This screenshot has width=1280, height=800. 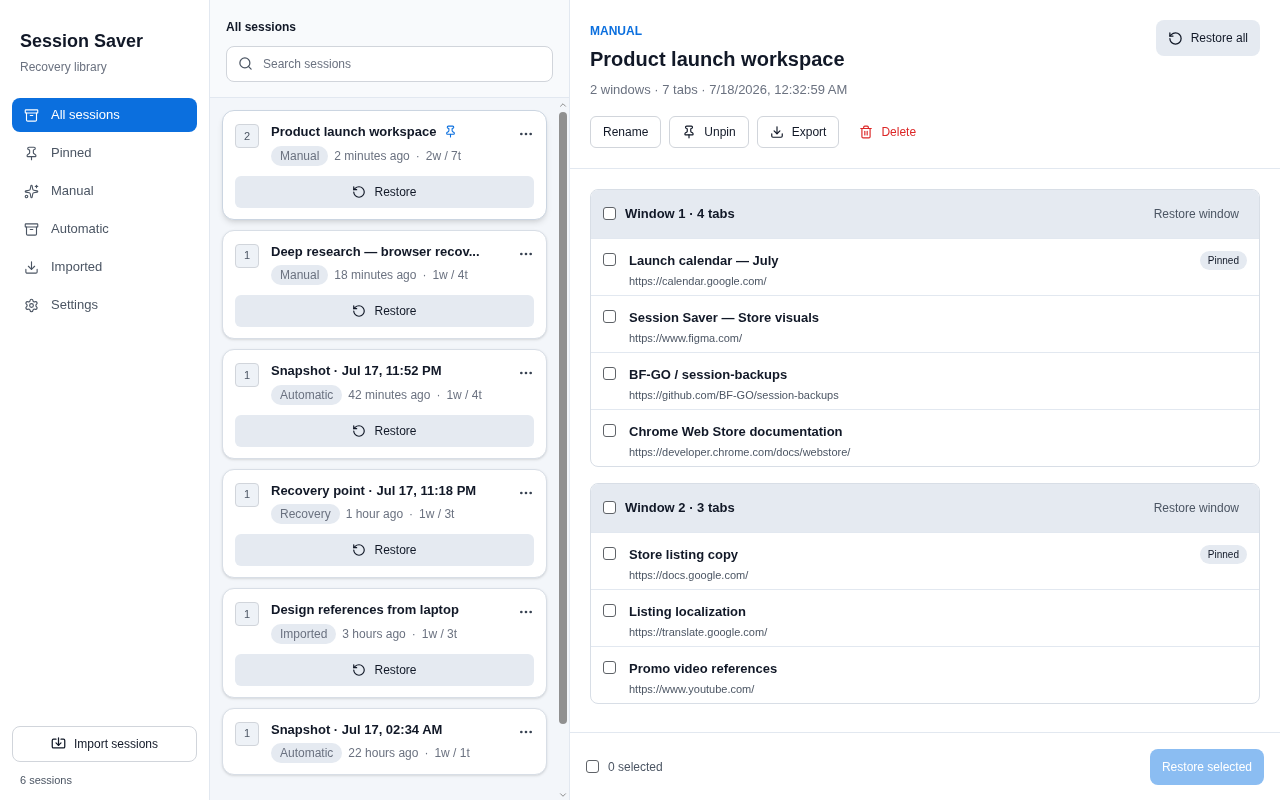 What do you see at coordinates (389, 64) in the screenshot?
I see `search-field: Search sessions` at bounding box center [389, 64].